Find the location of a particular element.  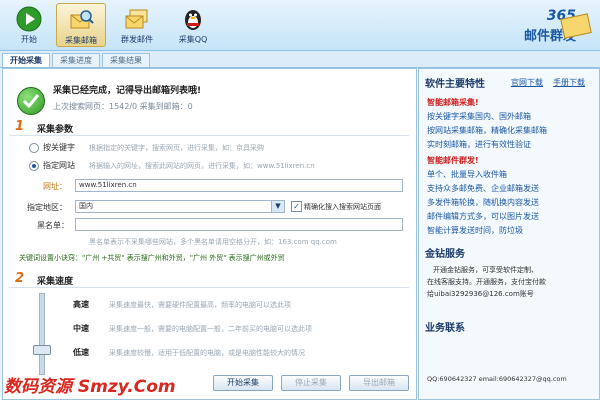

region-select: 国内 ▼ is located at coordinates (180, 206).